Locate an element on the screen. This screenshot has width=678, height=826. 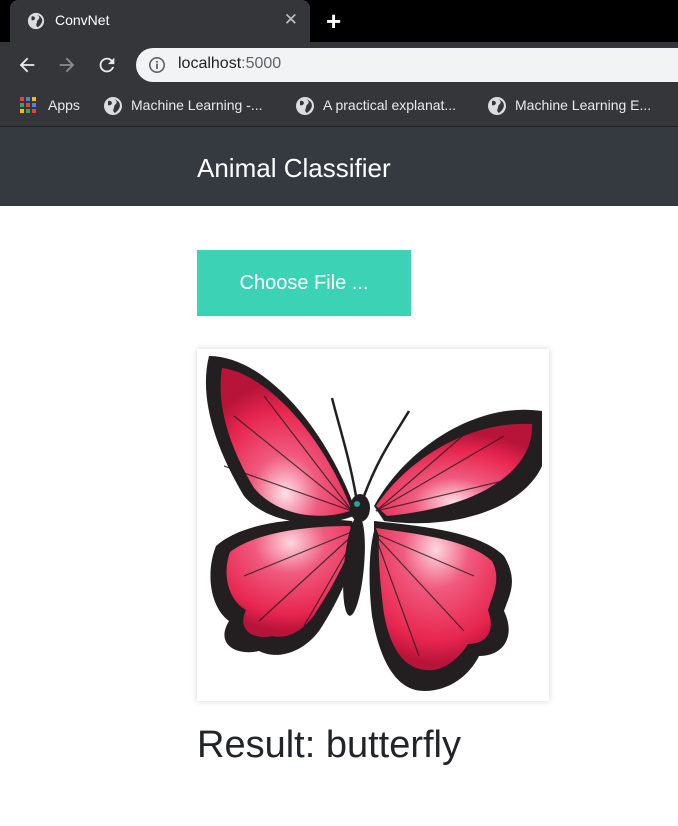
url-host: localhost is located at coordinates (210, 63).